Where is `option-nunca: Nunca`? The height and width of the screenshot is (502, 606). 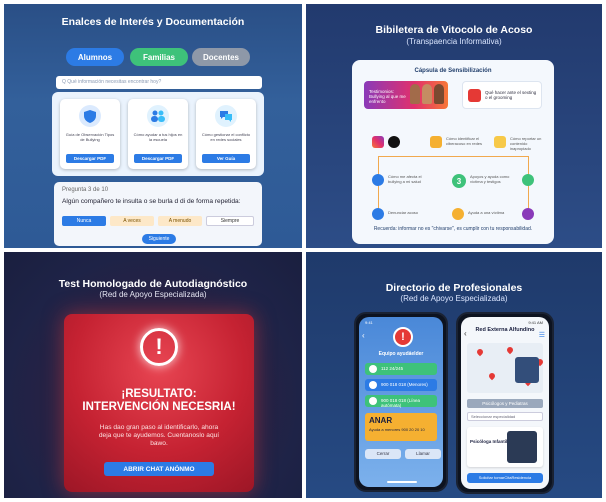 option-nunca: Nunca is located at coordinates (84, 221).